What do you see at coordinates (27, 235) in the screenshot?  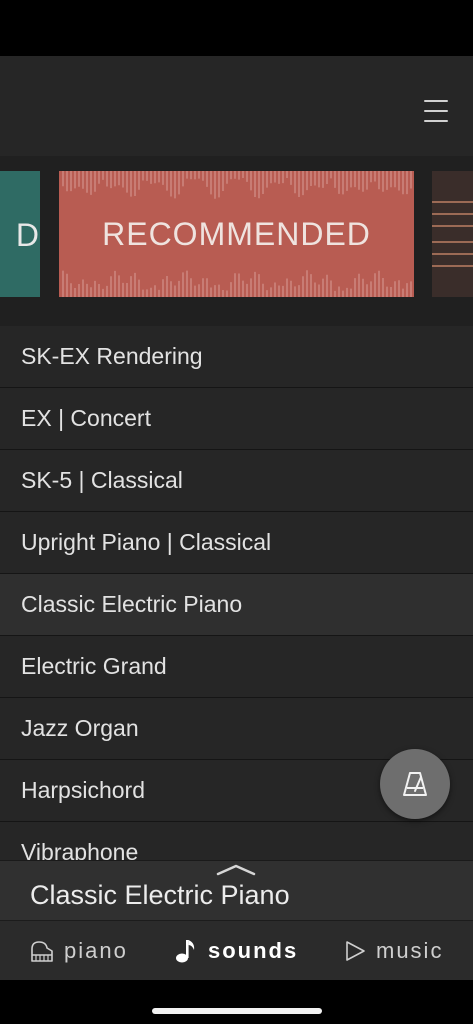 I see `category-card-left-label: D` at bounding box center [27, 235].